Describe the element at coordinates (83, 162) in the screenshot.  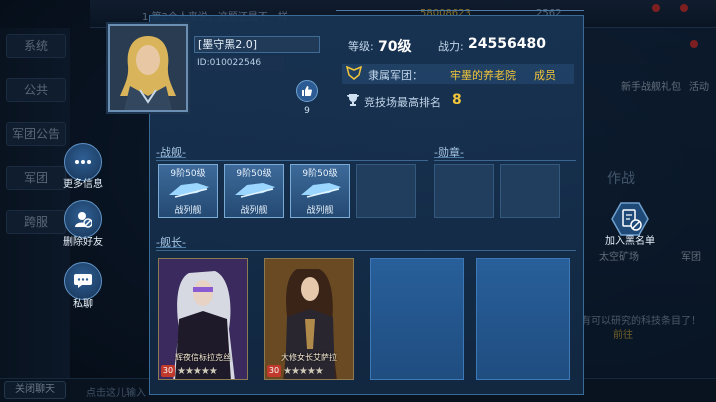
I see `more-dots-icon` at that location.